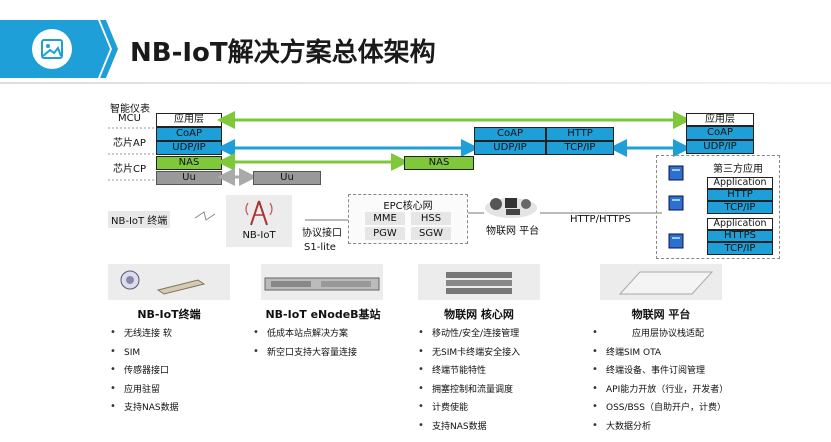  I want to click on epc-pgw: PGW, so click(385, 233).